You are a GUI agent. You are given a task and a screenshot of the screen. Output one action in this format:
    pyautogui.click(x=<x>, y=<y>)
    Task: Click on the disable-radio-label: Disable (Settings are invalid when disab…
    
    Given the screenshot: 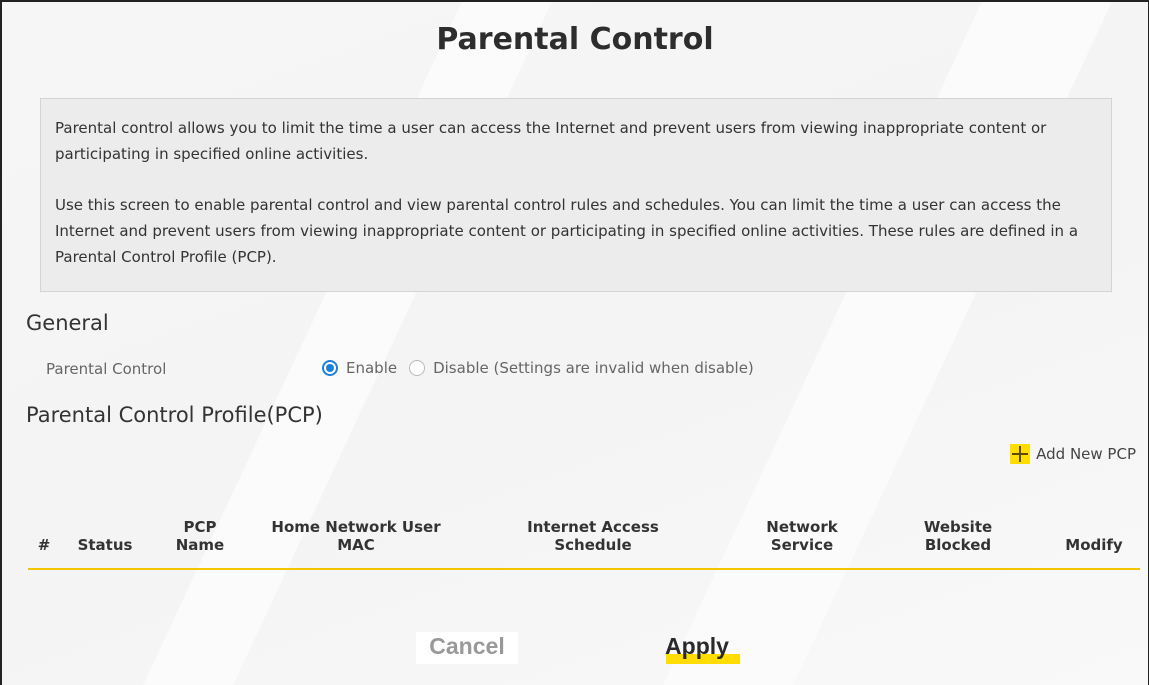 What is the action you would take?
    pyautogui.click(x=593, y=368)
    